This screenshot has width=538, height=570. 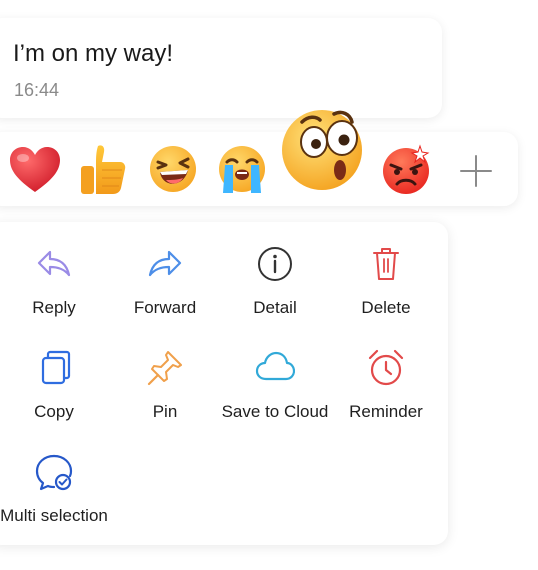 I want to click on save-to-cloud-button: Save to Cloud, so click(x=275, y=393).